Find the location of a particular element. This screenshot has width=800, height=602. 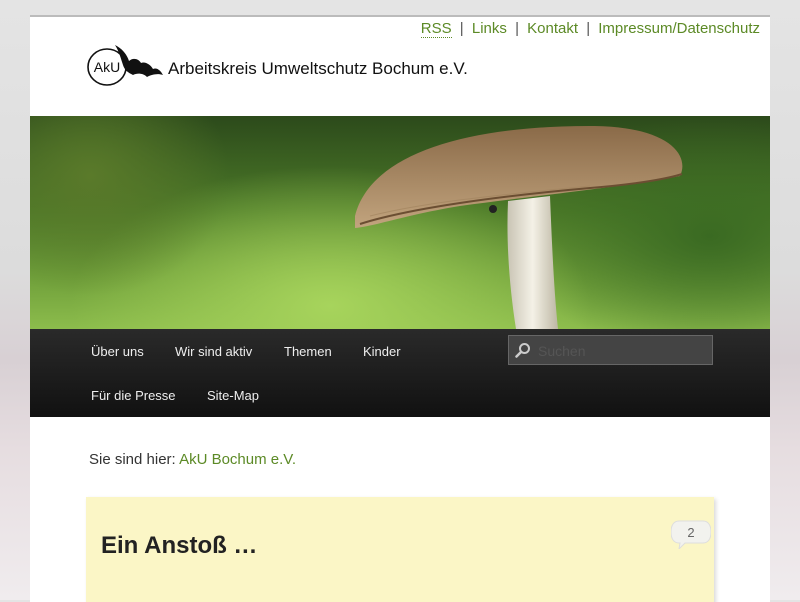

rss-link: RSS is located at coordinates (436, 29).